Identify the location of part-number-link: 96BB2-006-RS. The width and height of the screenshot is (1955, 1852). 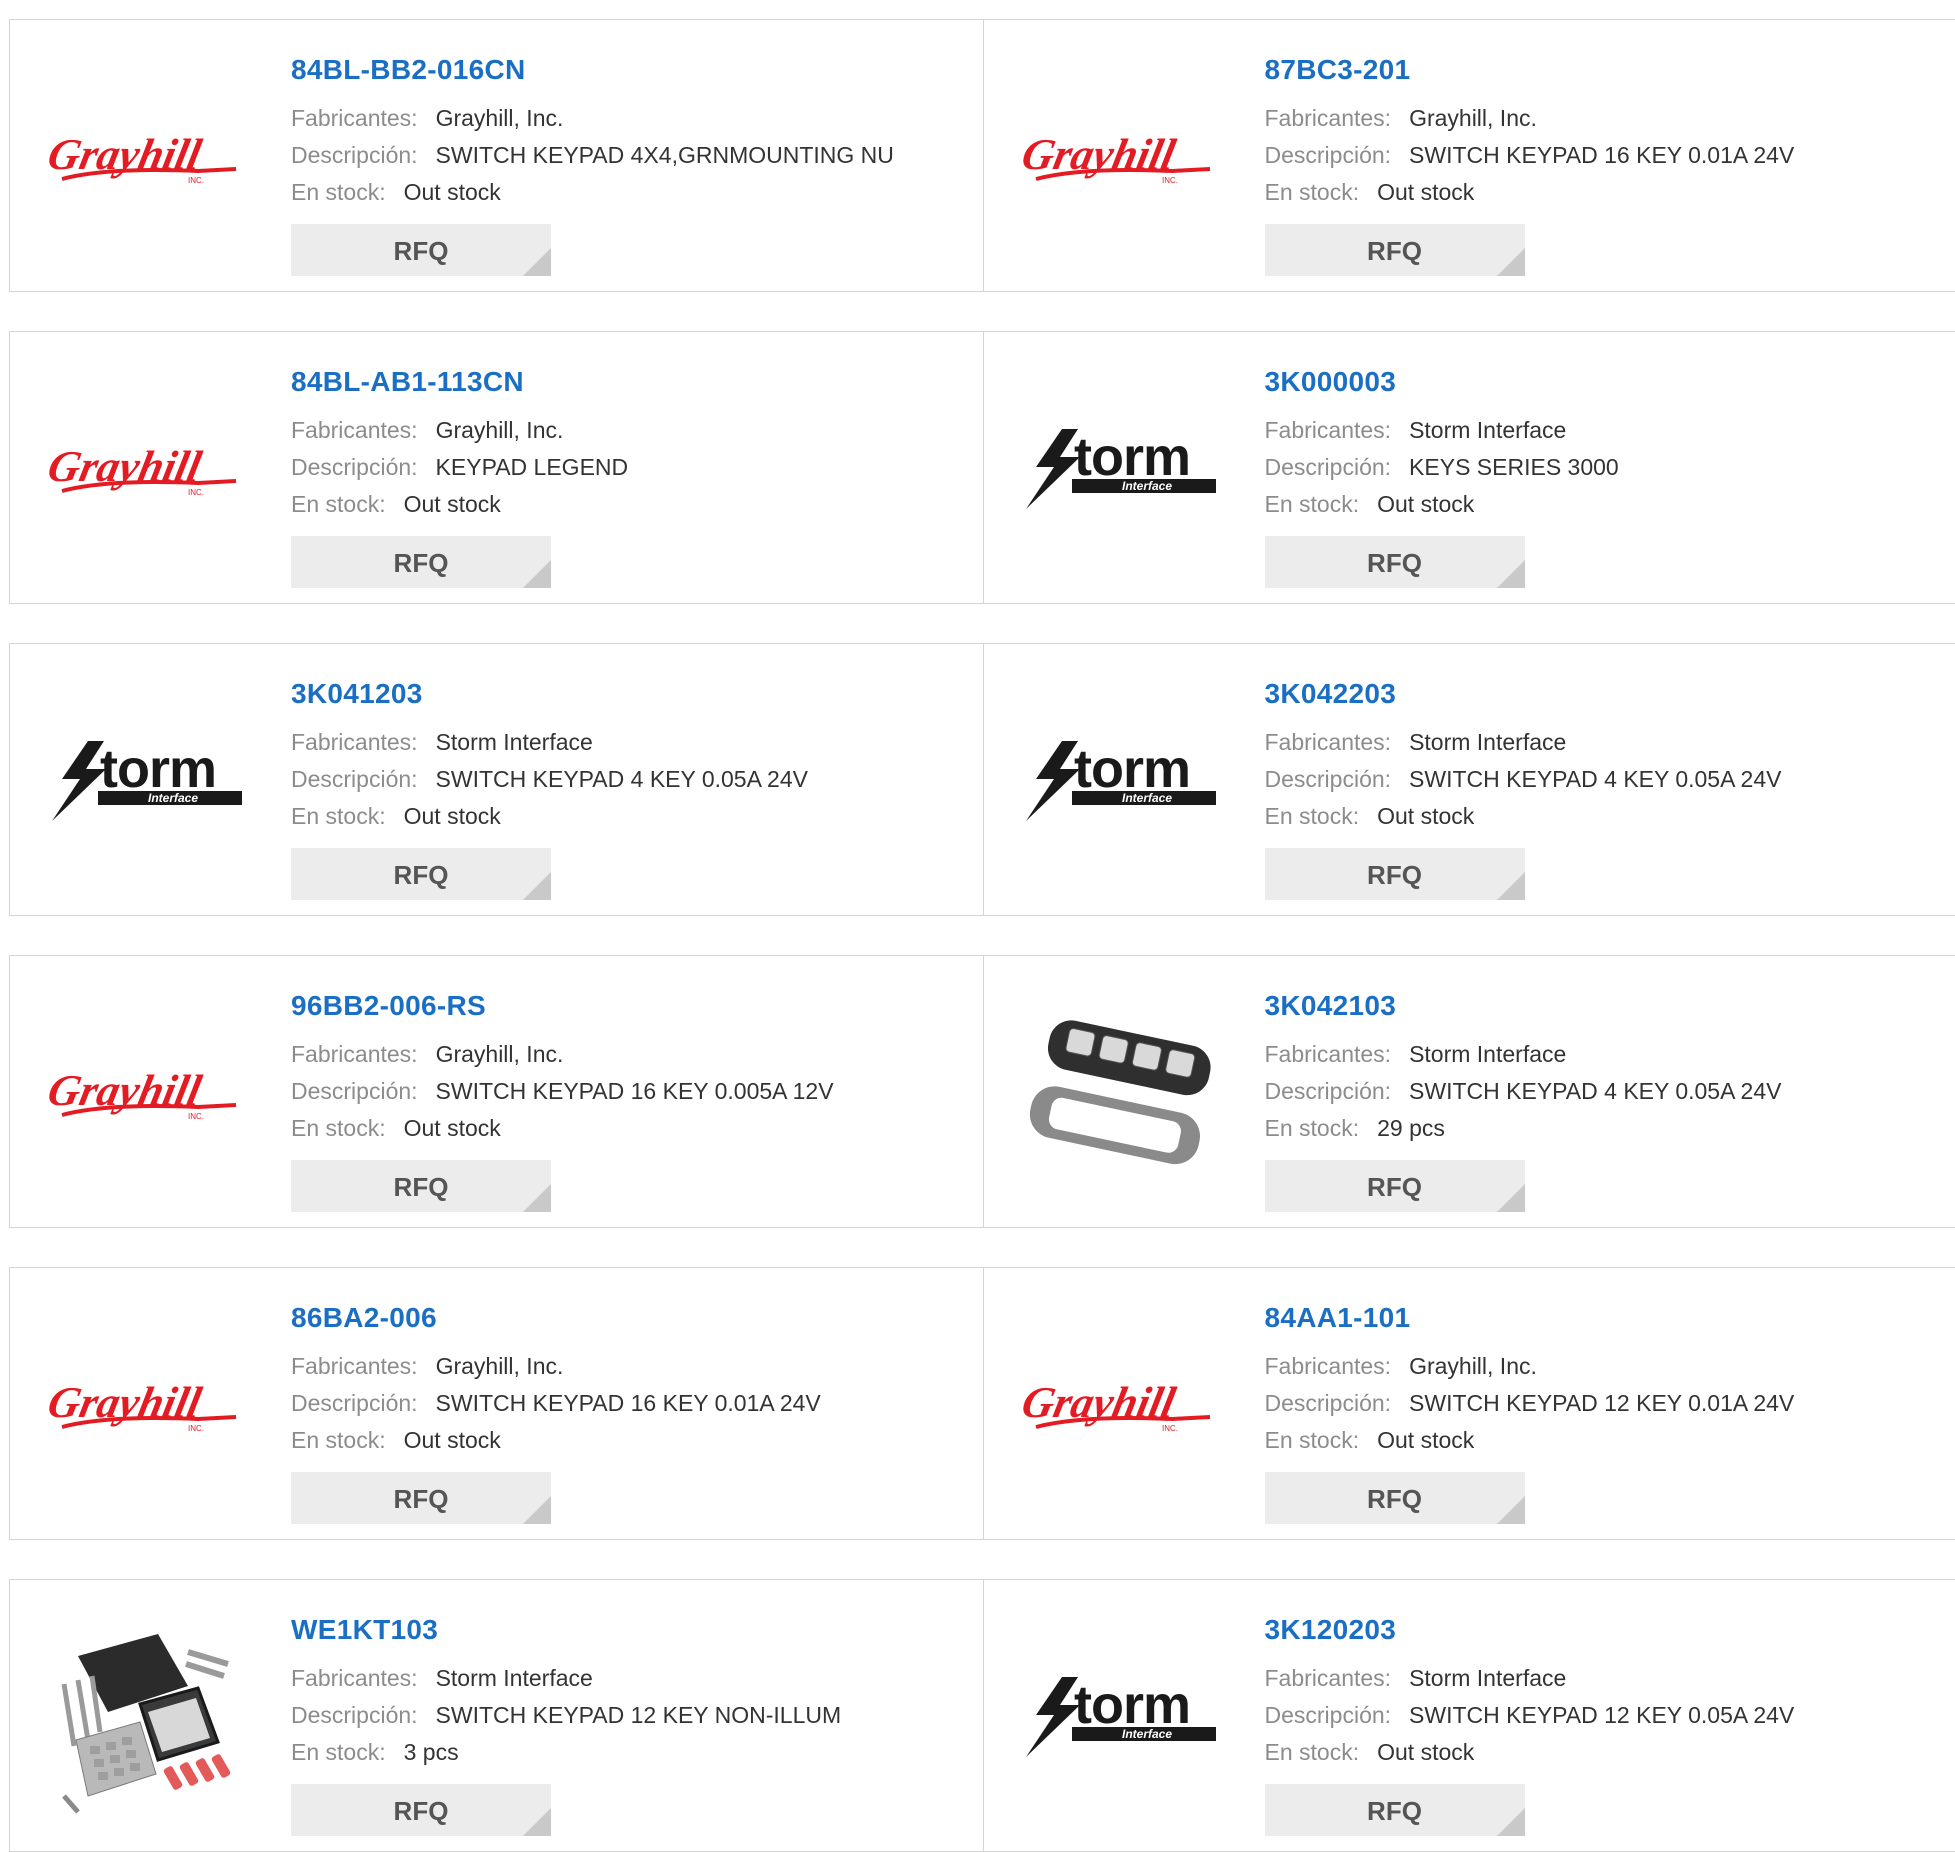
(562, 1006).